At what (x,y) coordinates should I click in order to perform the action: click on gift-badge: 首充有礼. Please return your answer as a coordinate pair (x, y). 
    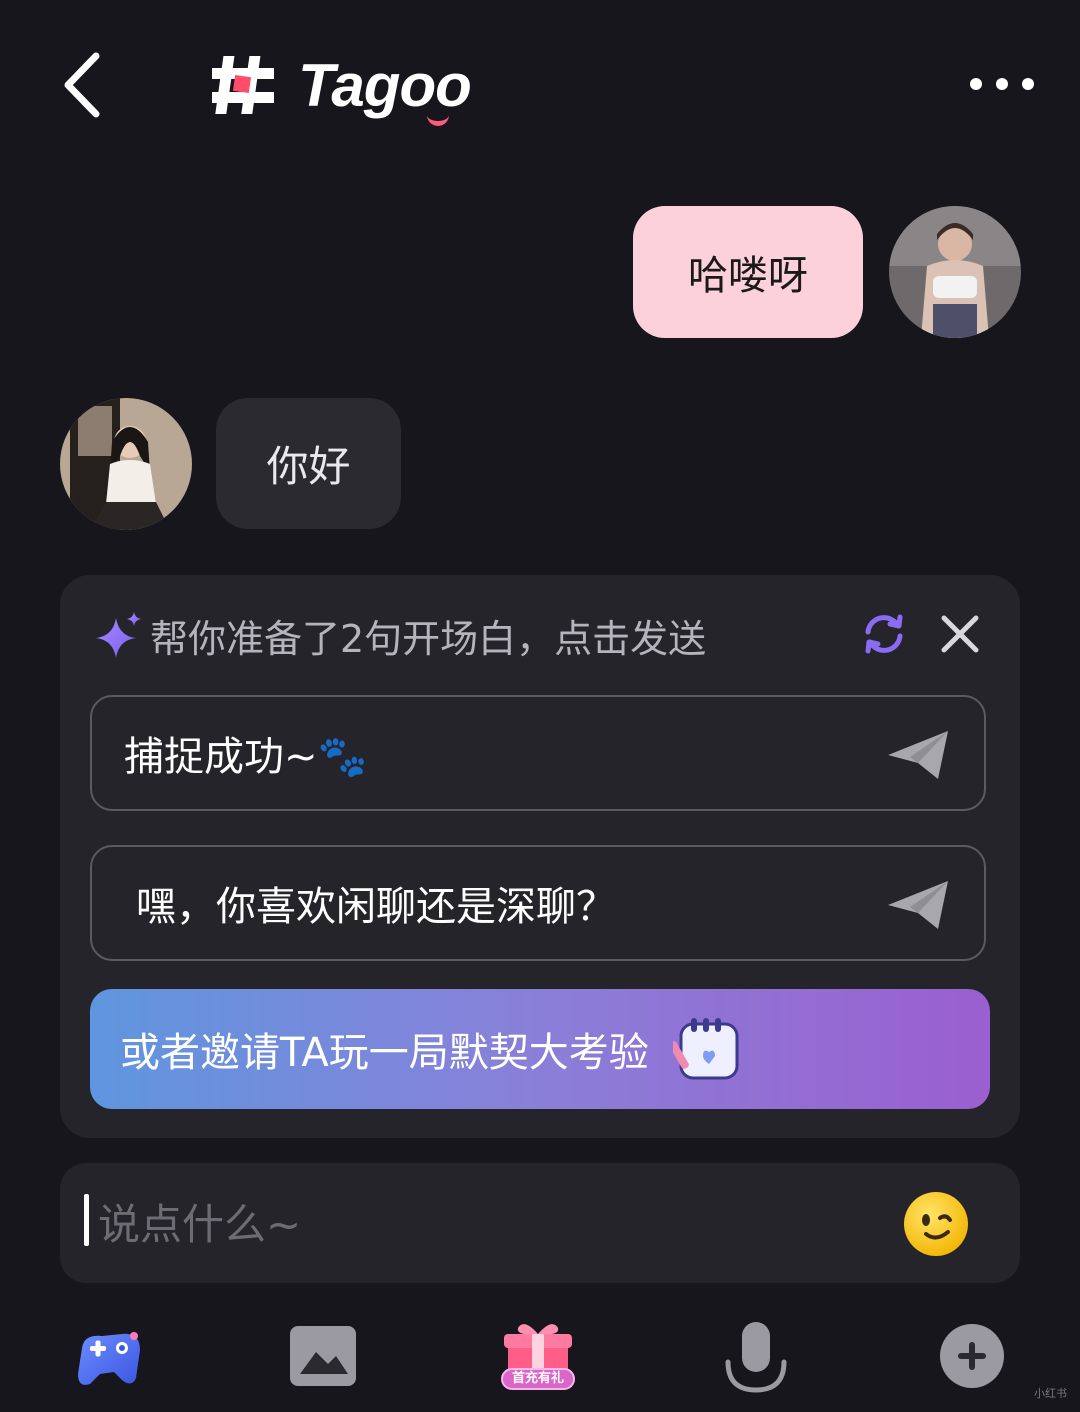
    Looking at the image, I should click on (538, 1379).